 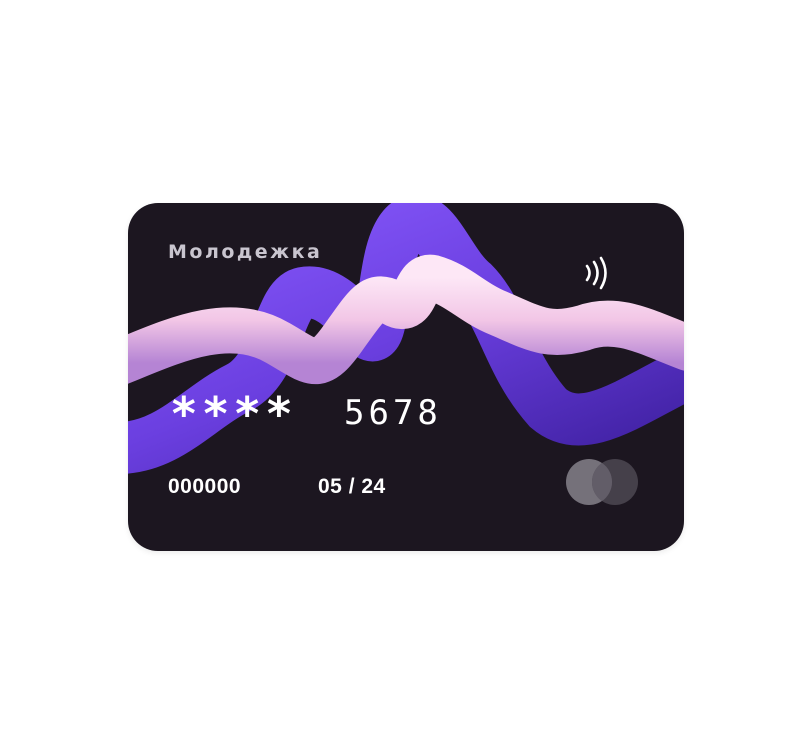 I want to click on card-last-four-digits: 5678, so click(x=393, y=413).